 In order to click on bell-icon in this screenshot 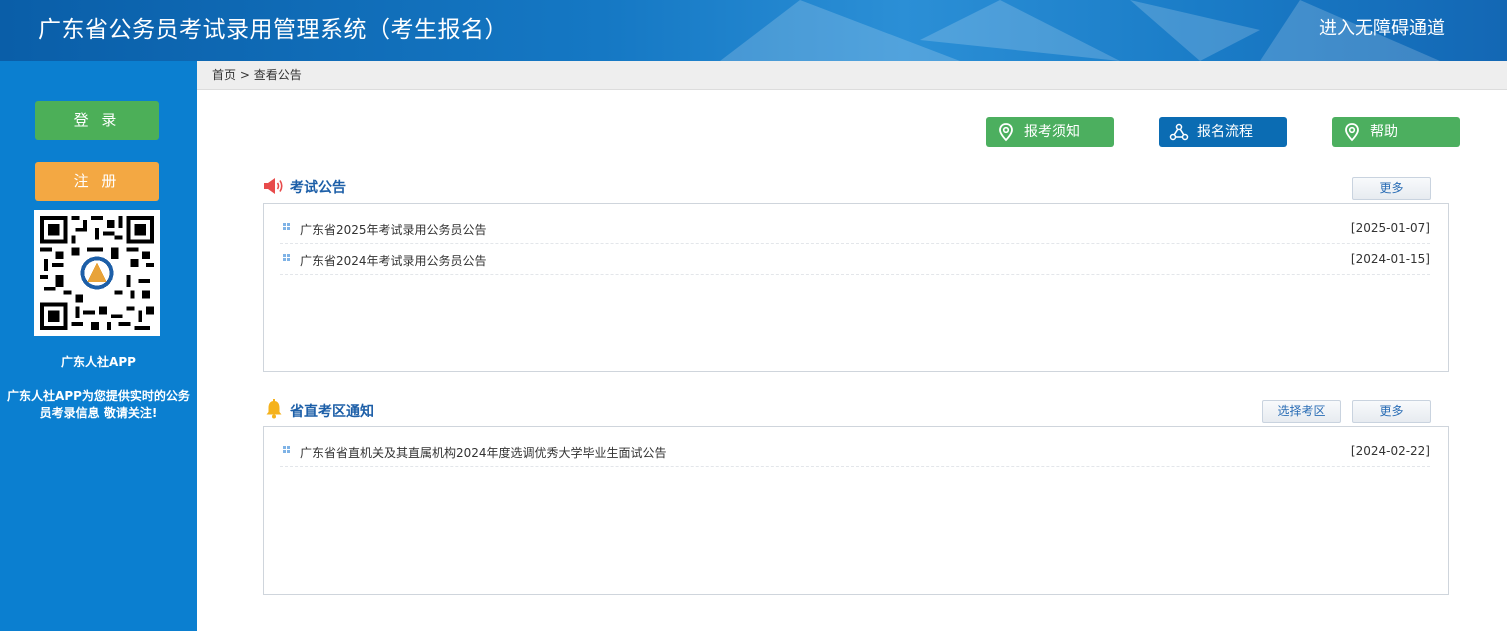, I will do `click(274, 409)`.